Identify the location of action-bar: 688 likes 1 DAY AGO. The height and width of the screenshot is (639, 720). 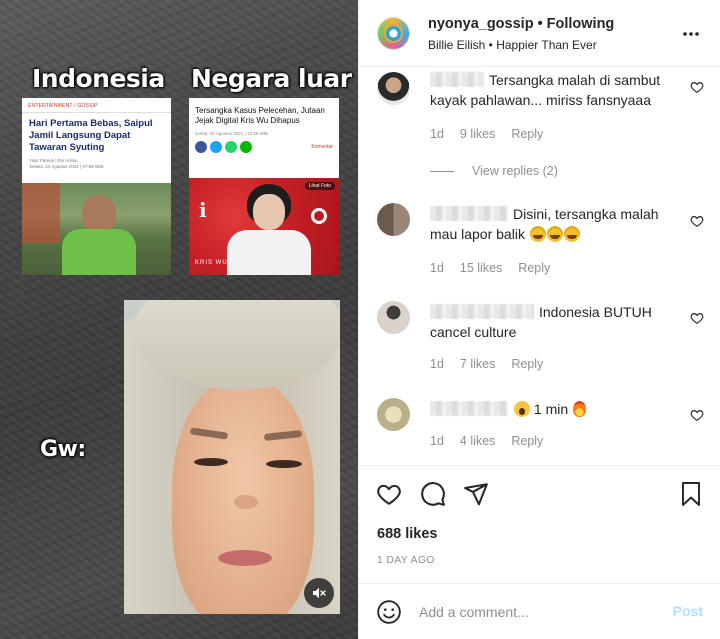
(539, 524).